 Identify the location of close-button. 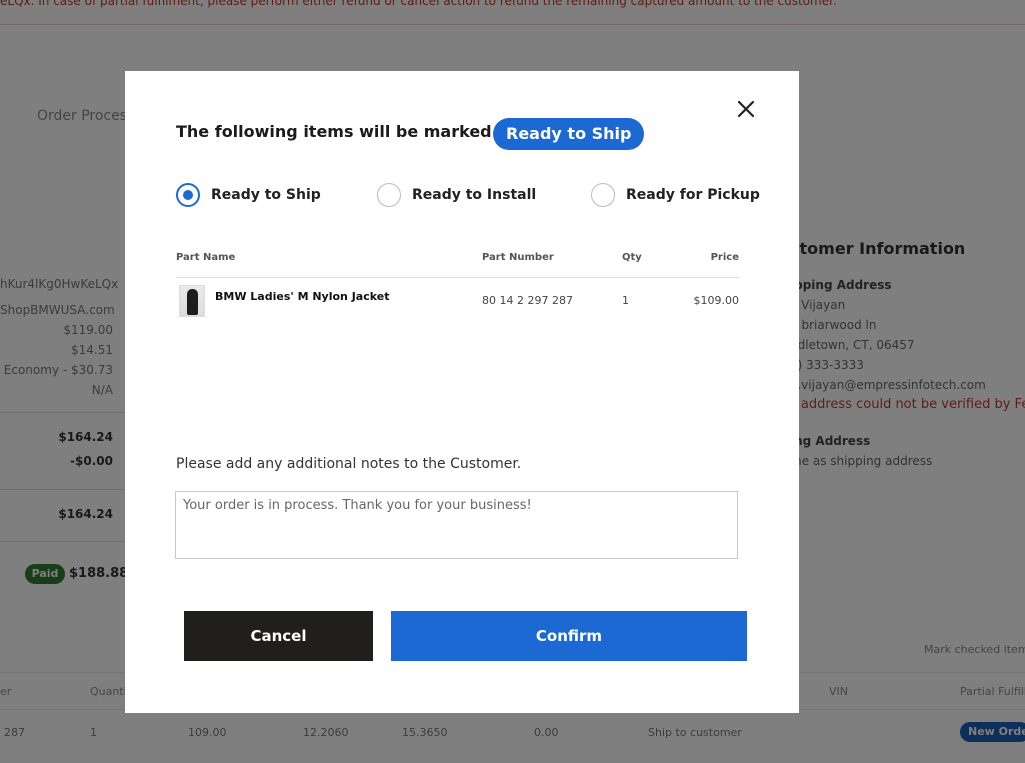
(746, 109).